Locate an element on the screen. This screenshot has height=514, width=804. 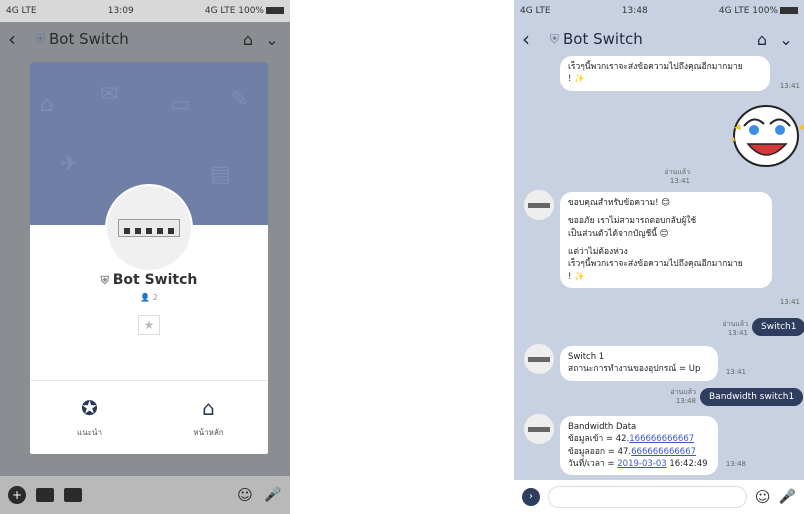
recommend-button: ✪ แนะนำ is located at coordinates (89, 417).